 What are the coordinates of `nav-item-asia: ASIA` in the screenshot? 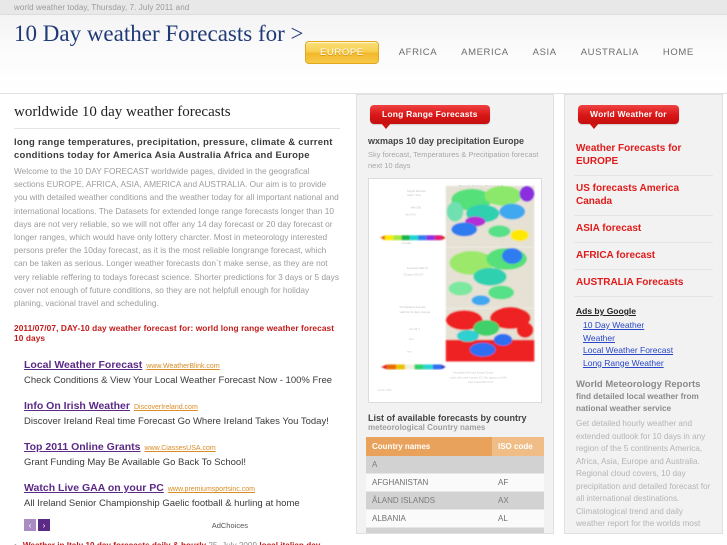 It's located at (545, 52).